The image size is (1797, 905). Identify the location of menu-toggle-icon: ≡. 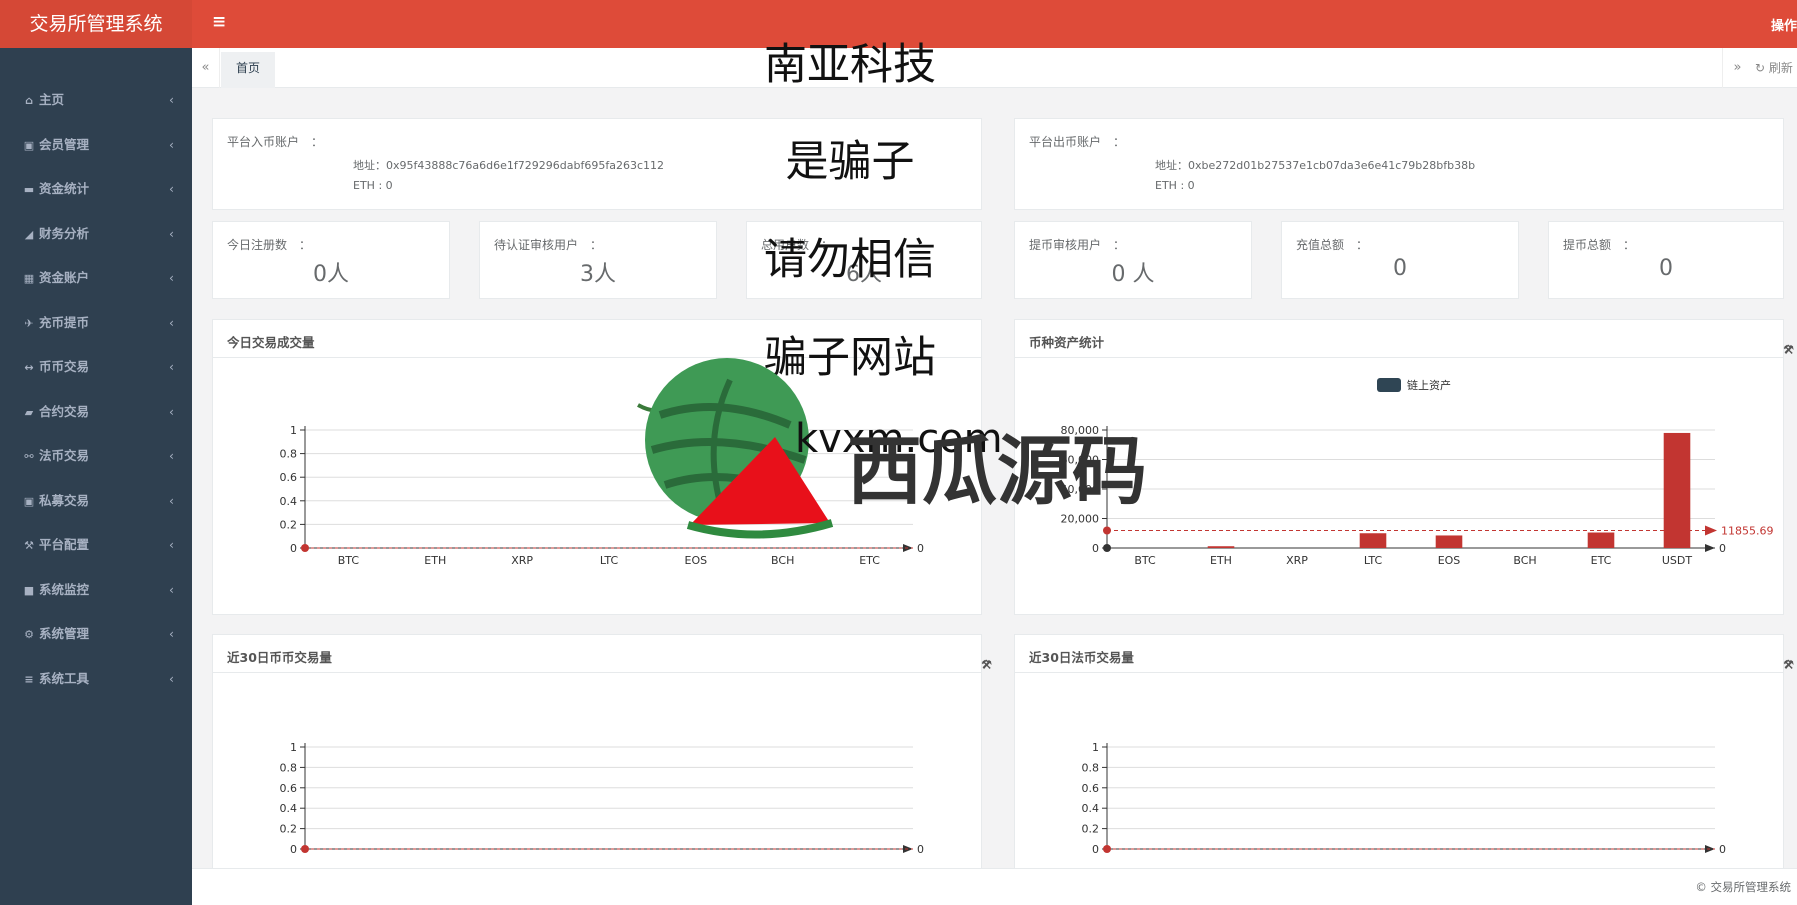
(219, 22).